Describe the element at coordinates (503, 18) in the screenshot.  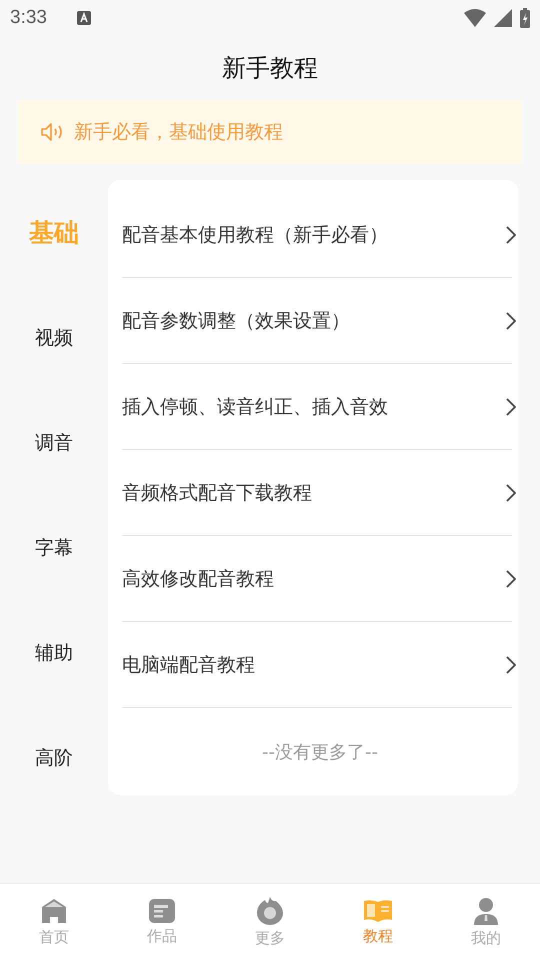
I see `signal-icon` at that location.